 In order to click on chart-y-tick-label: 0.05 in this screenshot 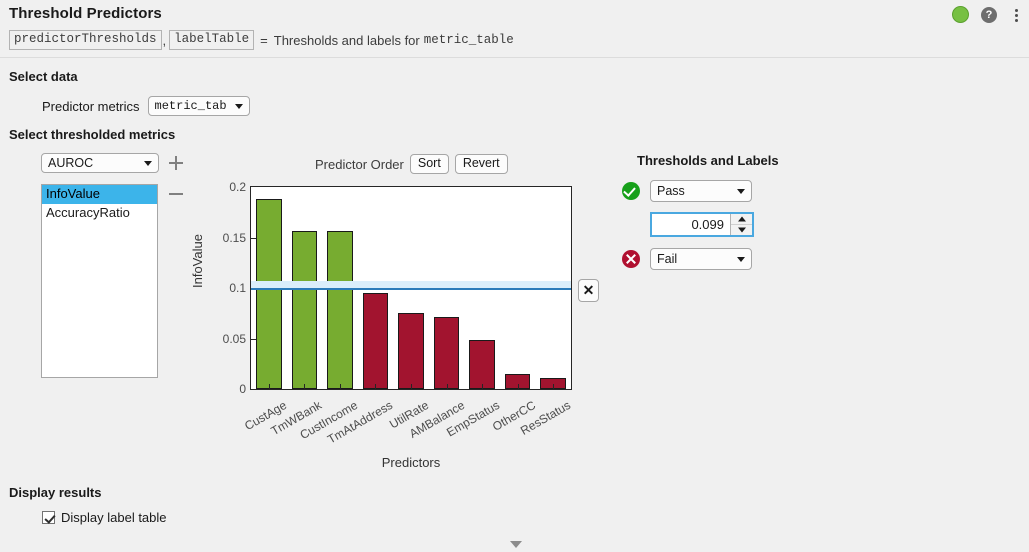, I will do `click(234, 338)`.